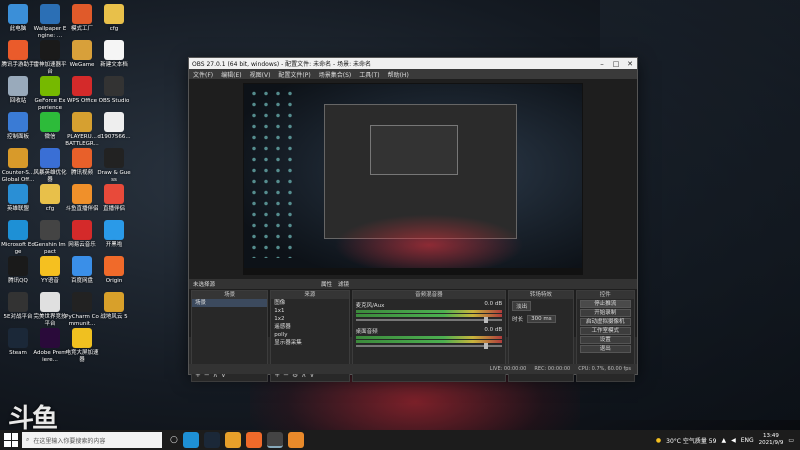 The width and height of the screenshot is (800, 450). I want to click on settings-button: 设置, so click(605, 340).